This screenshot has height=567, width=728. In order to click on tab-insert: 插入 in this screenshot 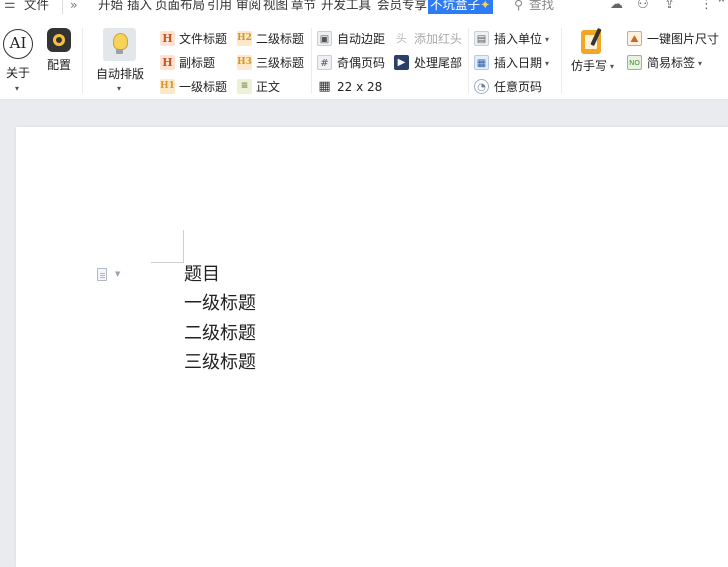, I will do `click(139, 7)`.